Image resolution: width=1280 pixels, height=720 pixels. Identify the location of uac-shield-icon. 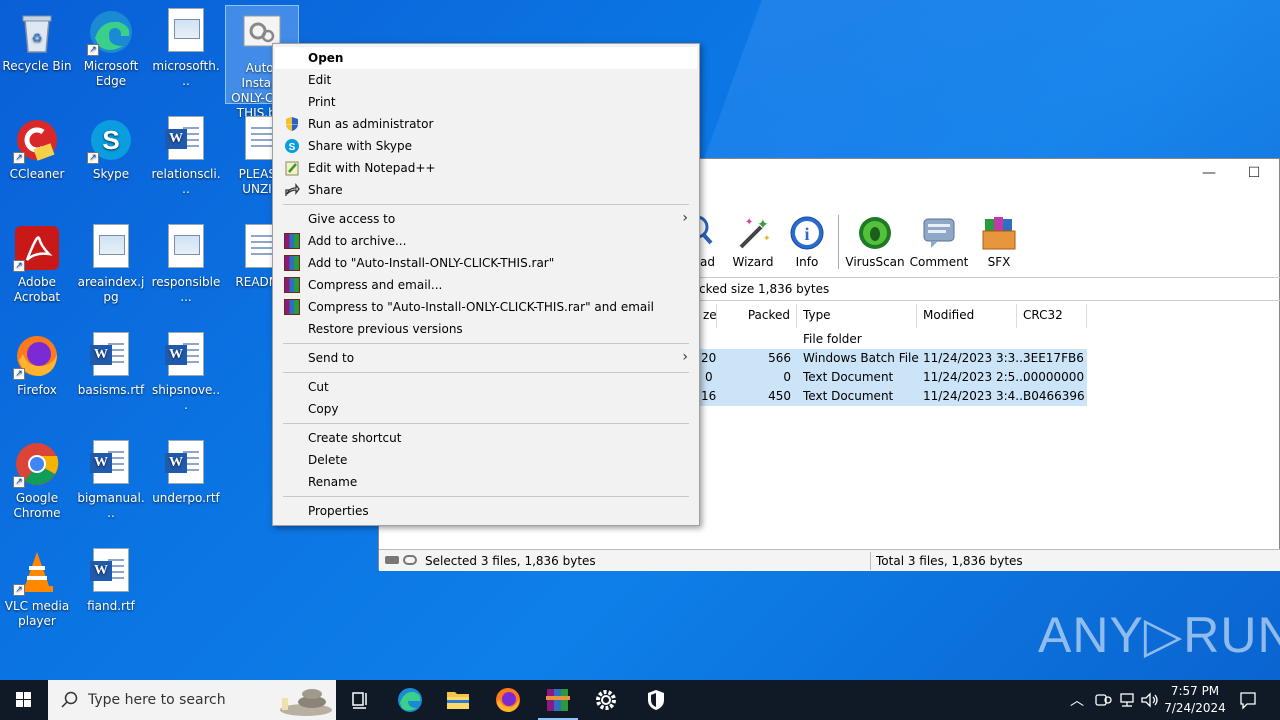
(292, 124).